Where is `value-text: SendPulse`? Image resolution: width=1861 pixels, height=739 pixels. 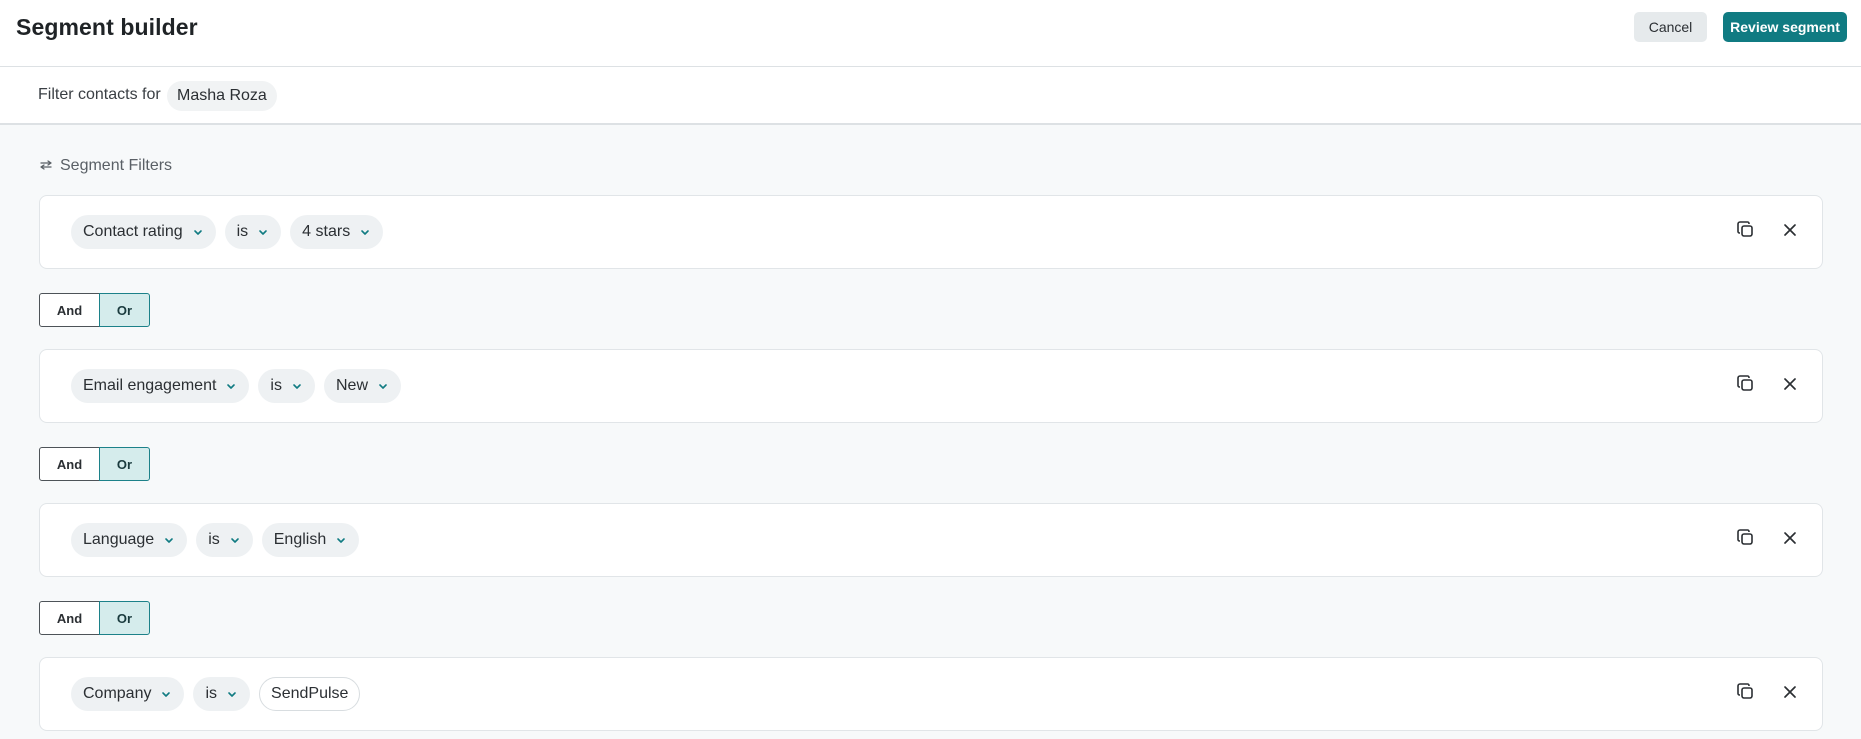 value-text: SendPulse is located at coordinates (310, 693).